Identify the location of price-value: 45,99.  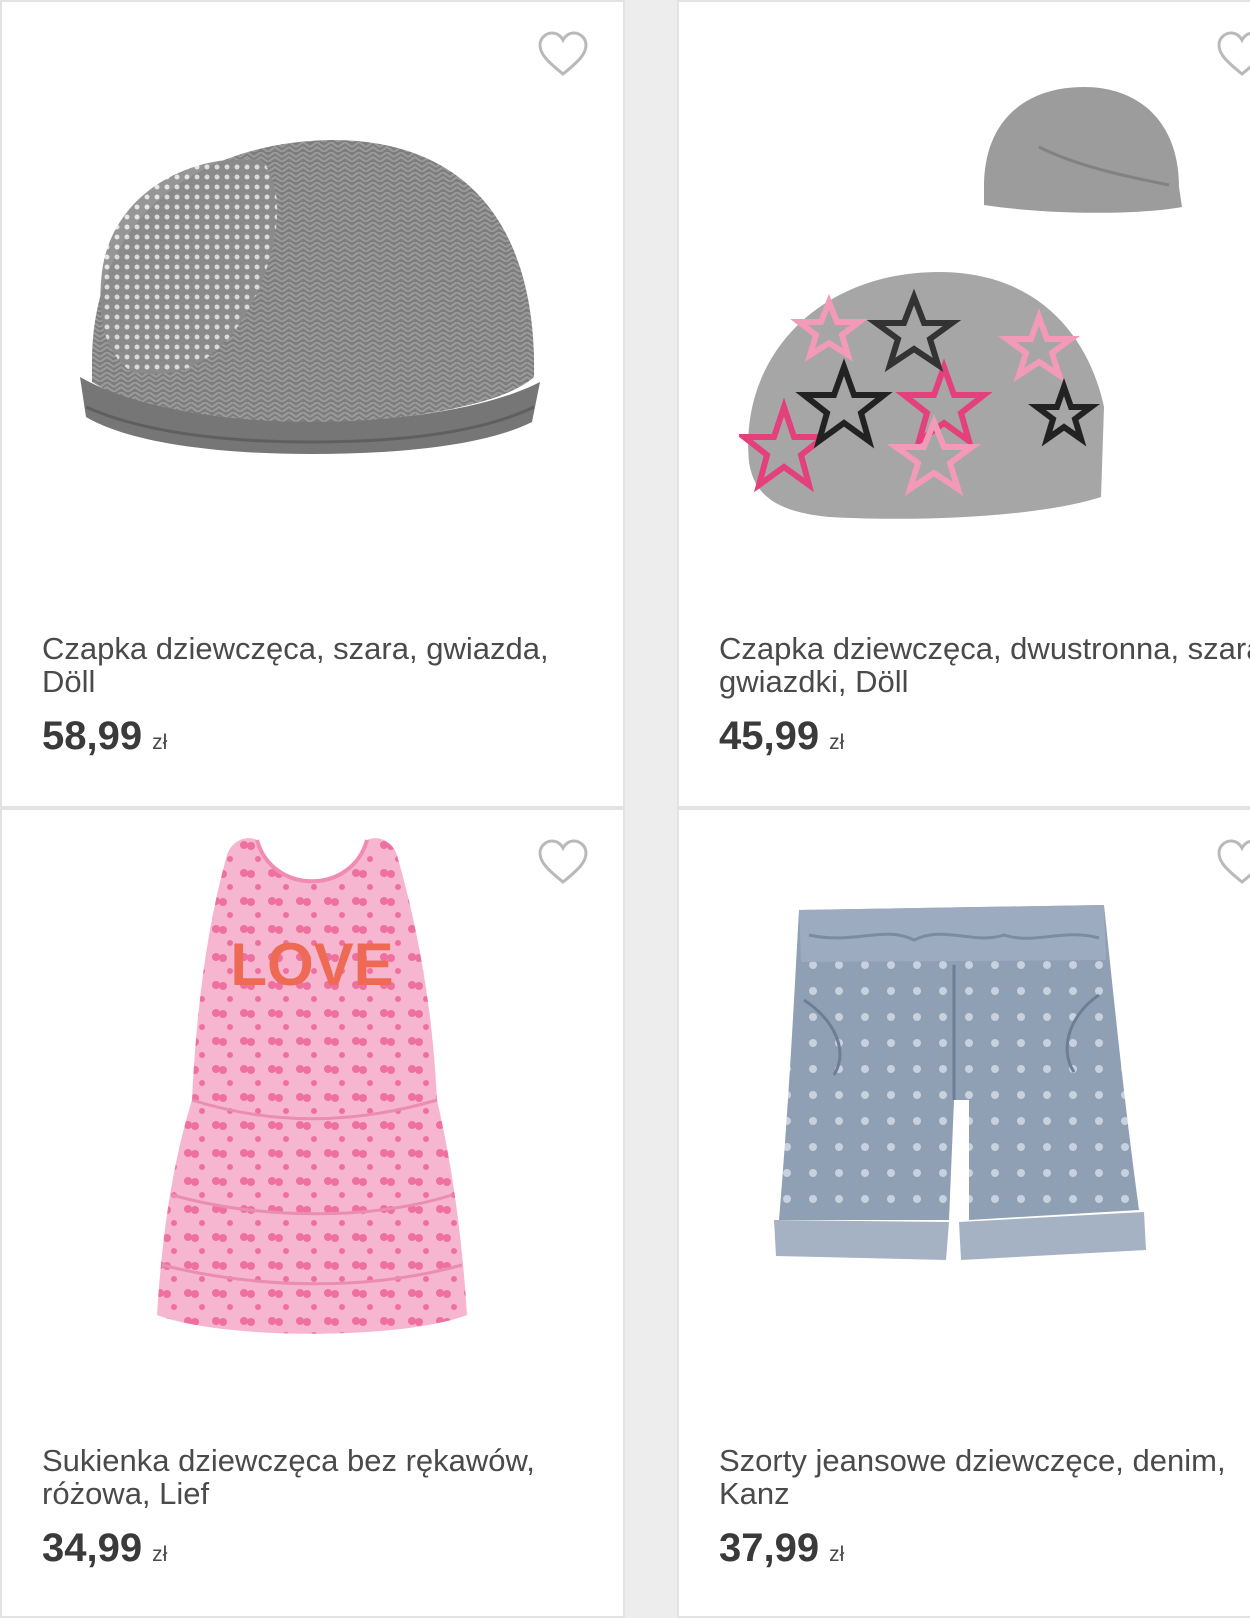
(769, 736).